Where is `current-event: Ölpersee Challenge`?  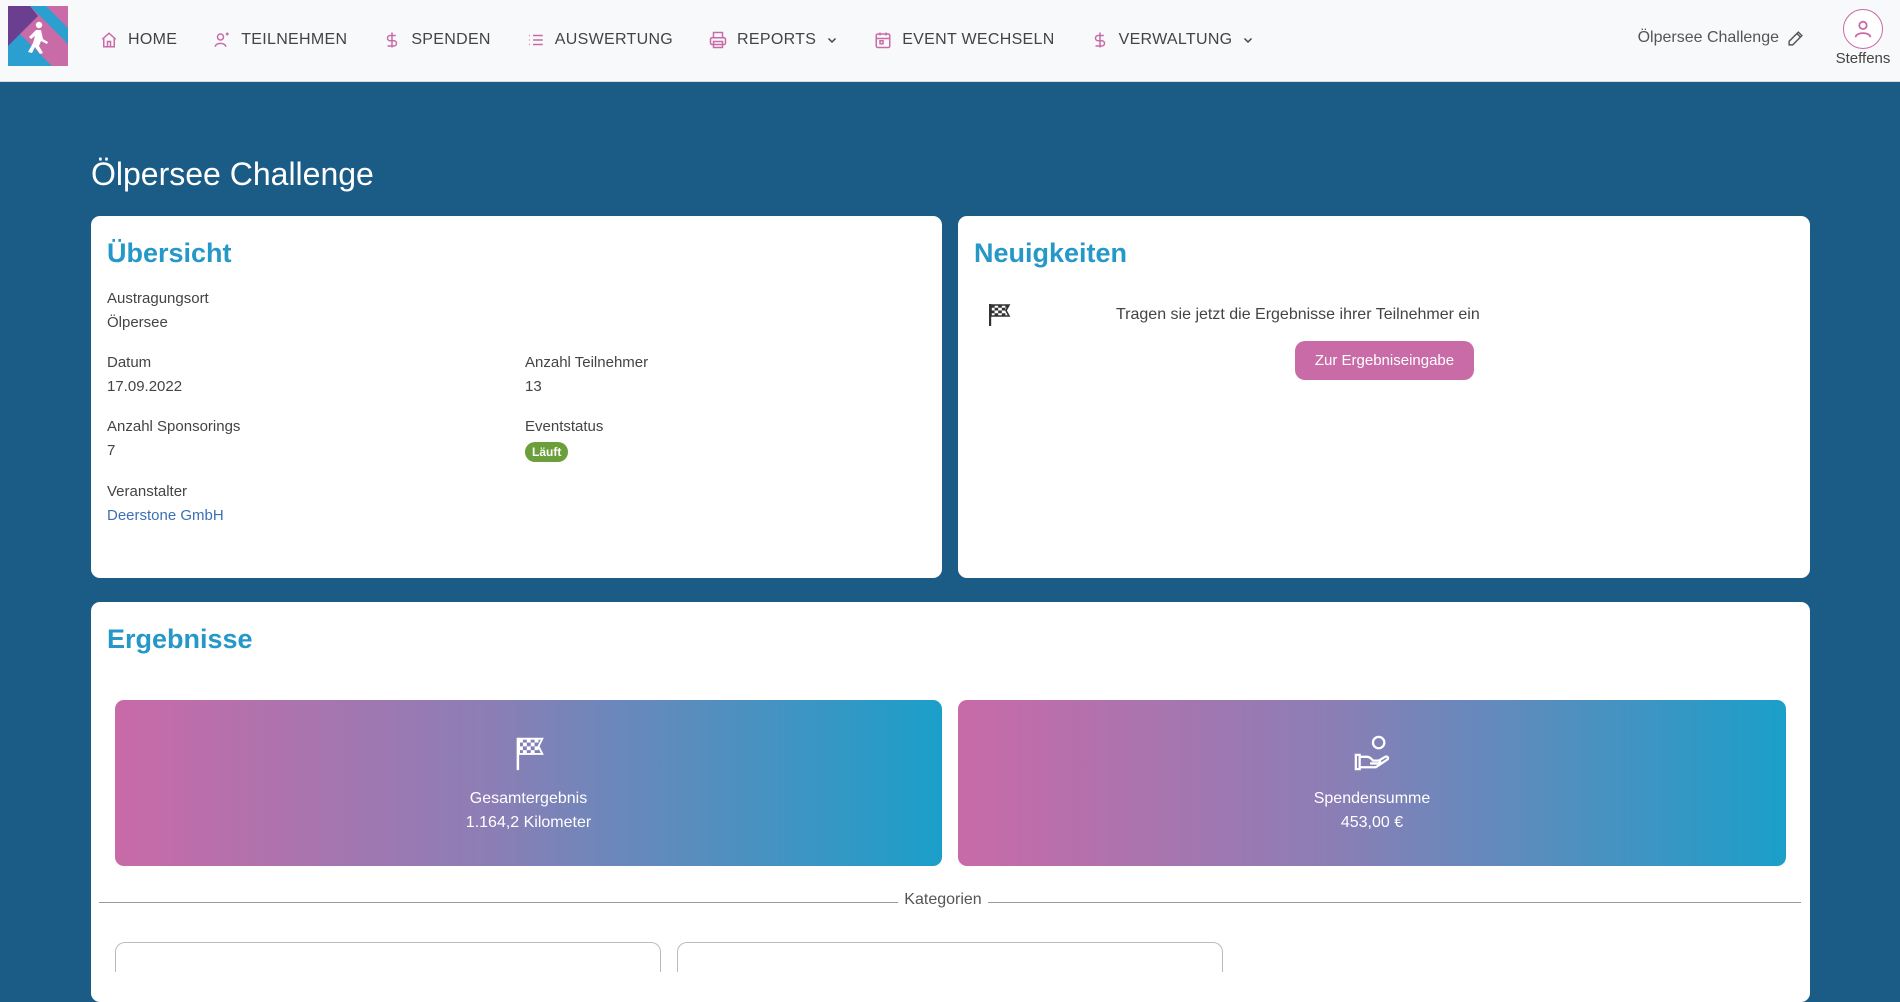
current-event: Ölpersee Challenge is located at coordinates (1721, 38).